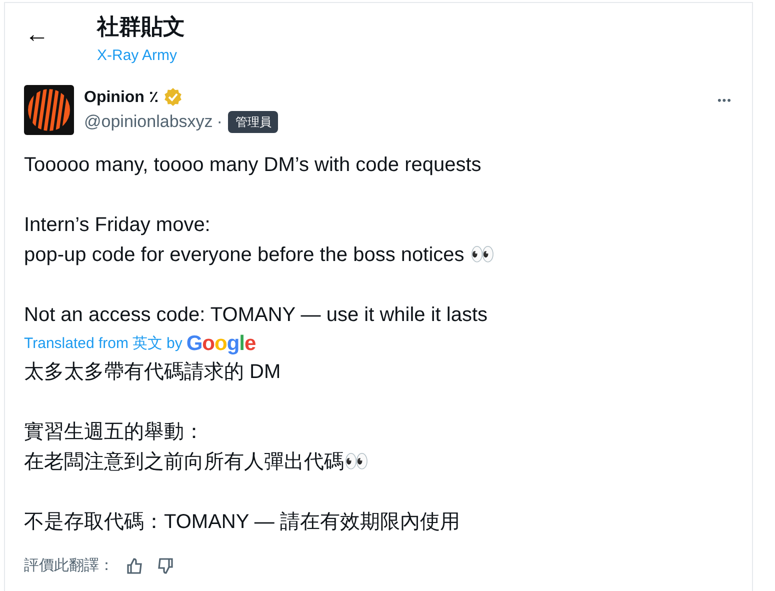  What do you see at coordinates (42, 35) in the screenshot?
I see `back-button: ←` at bounding box center [42, 35].